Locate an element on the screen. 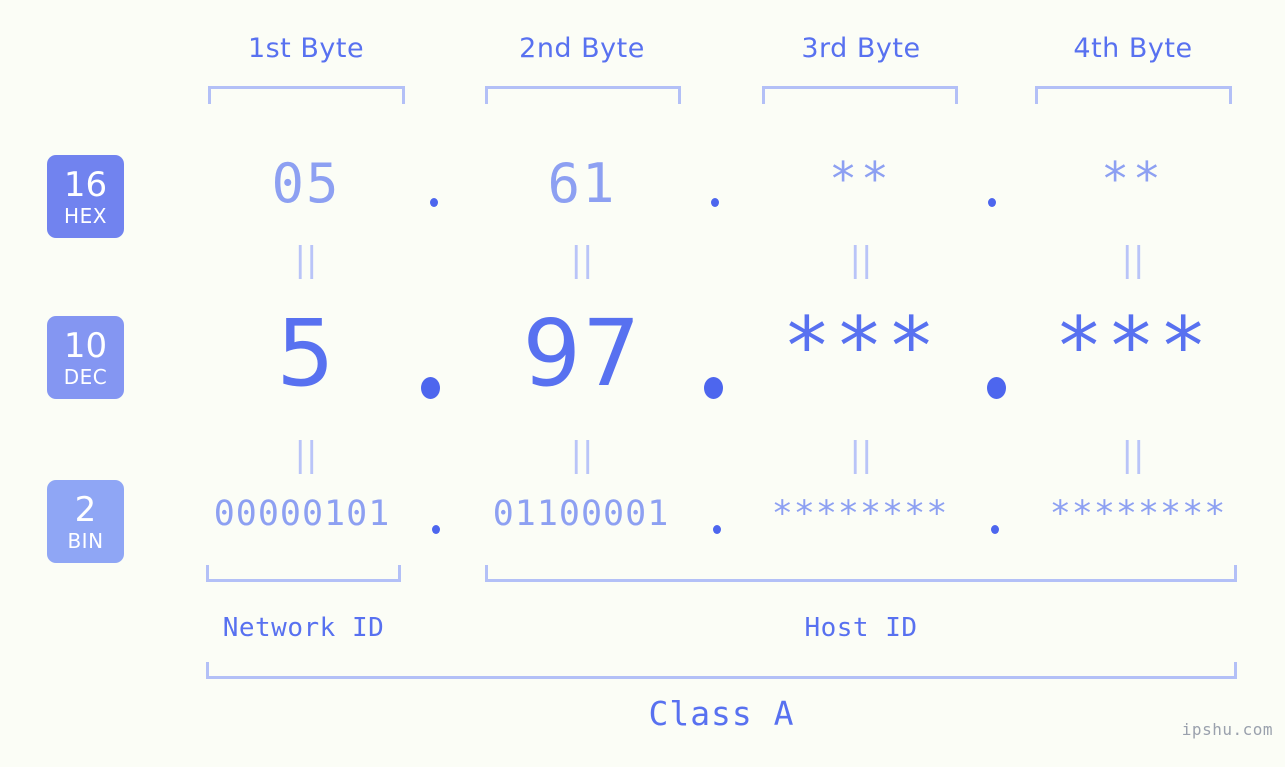 Image resolution: width=1285 pixels, height=767 pixels. host-id-label: Host ID is located at coordinates (861, 628).